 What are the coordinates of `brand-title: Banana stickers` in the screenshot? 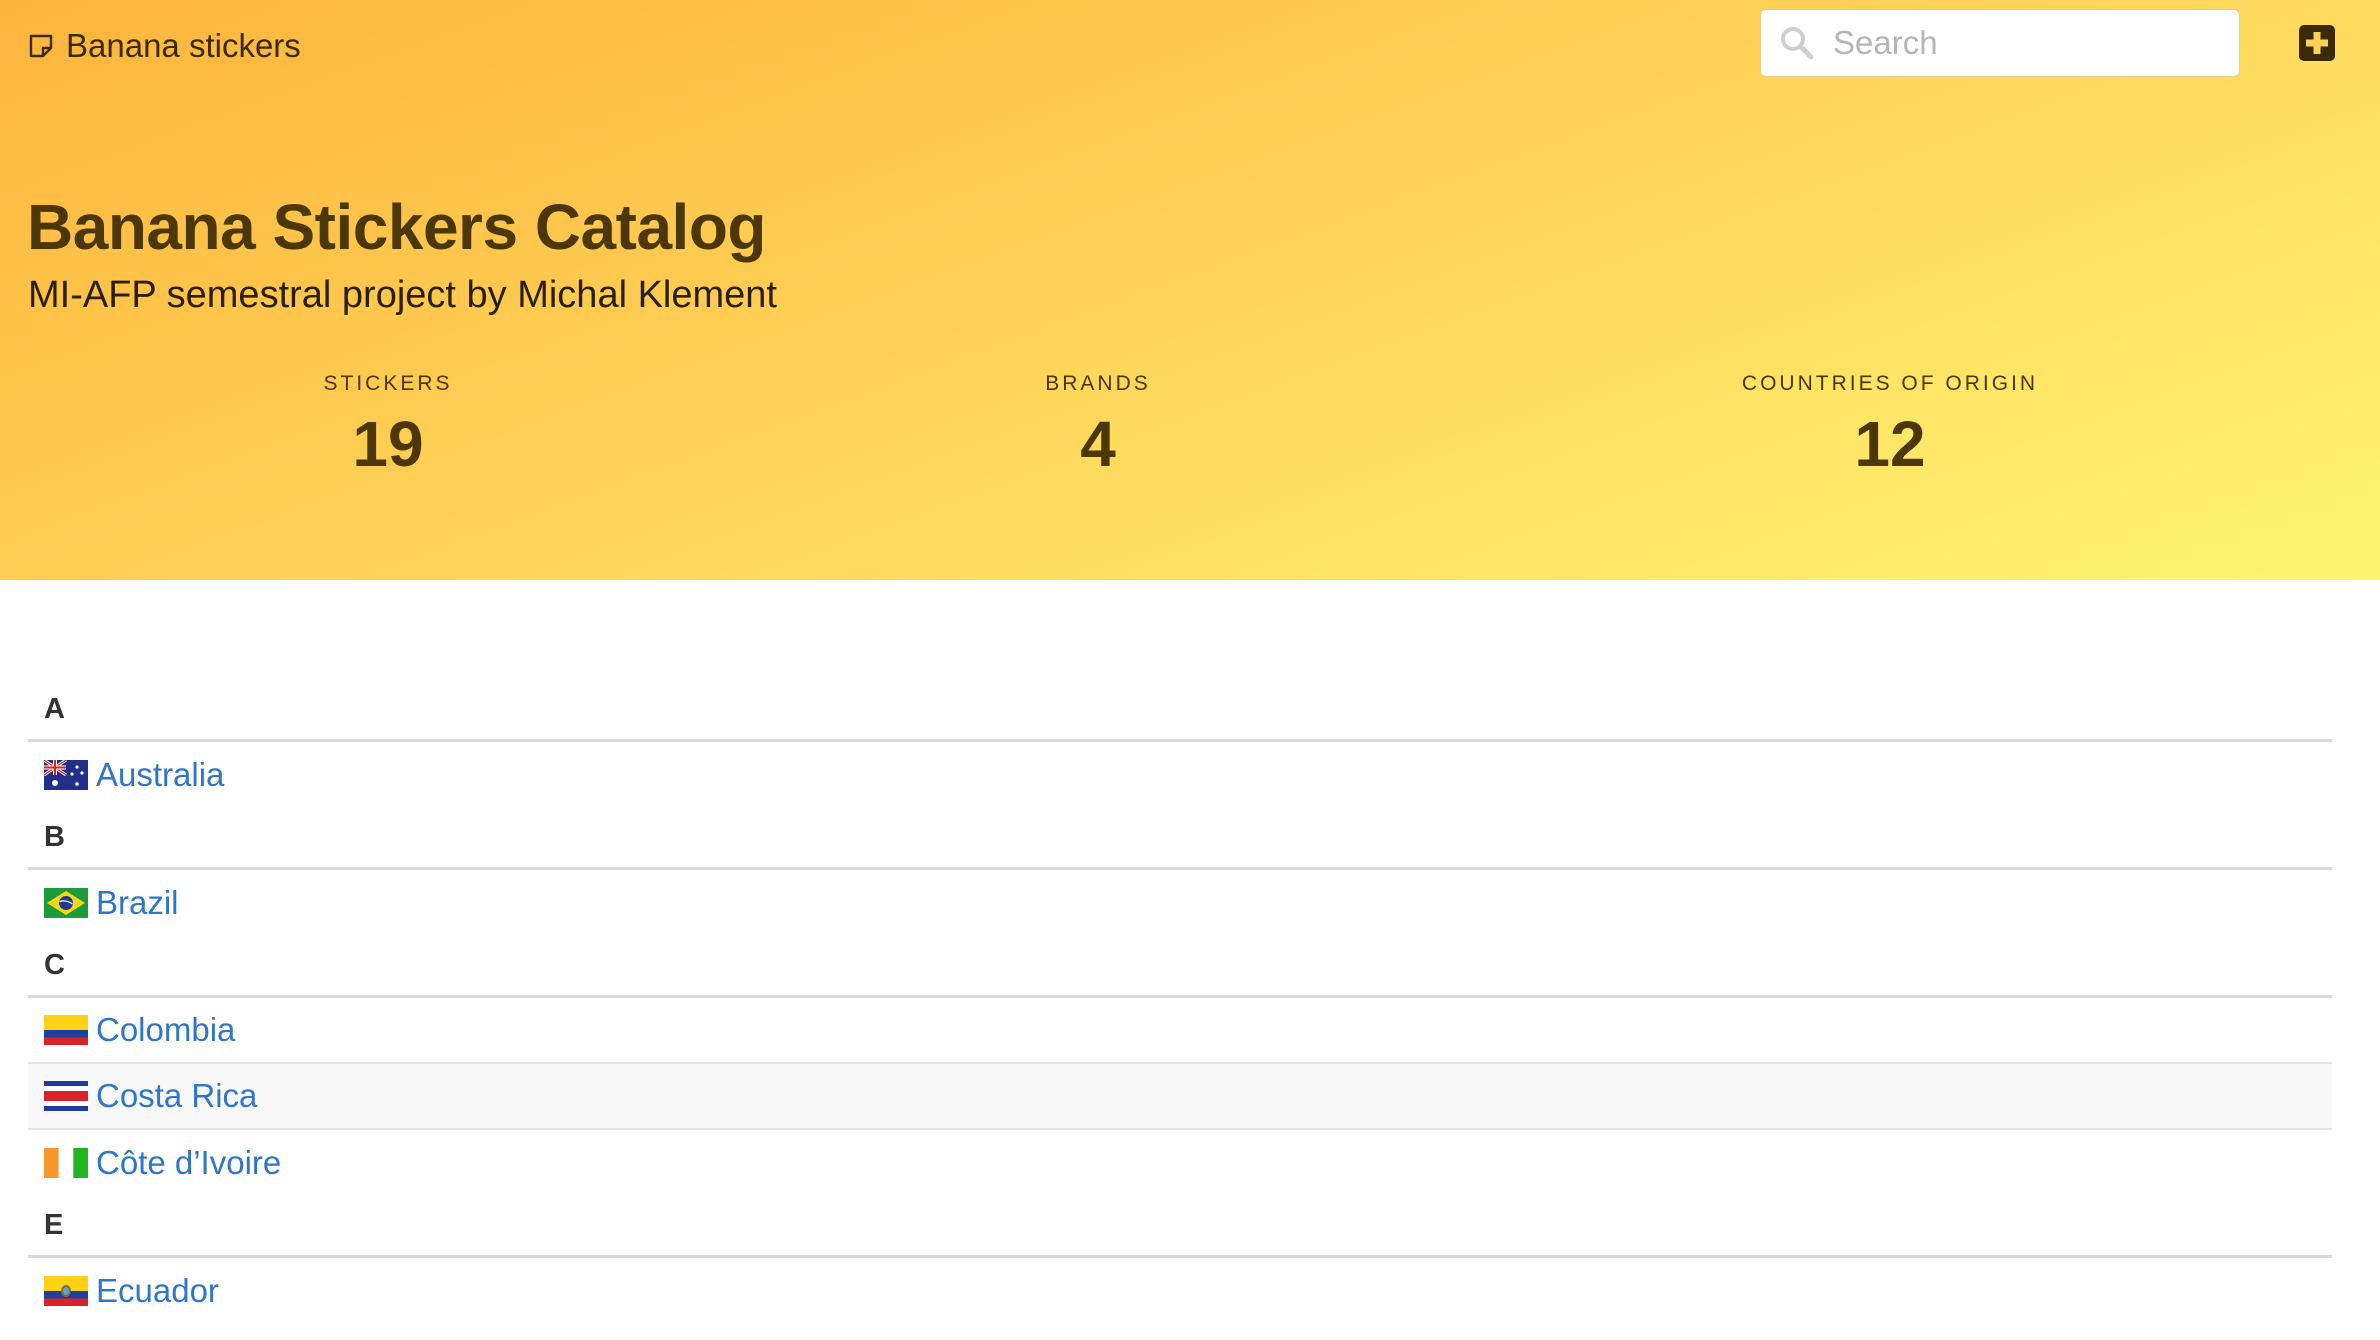 It's located at (183, 45).